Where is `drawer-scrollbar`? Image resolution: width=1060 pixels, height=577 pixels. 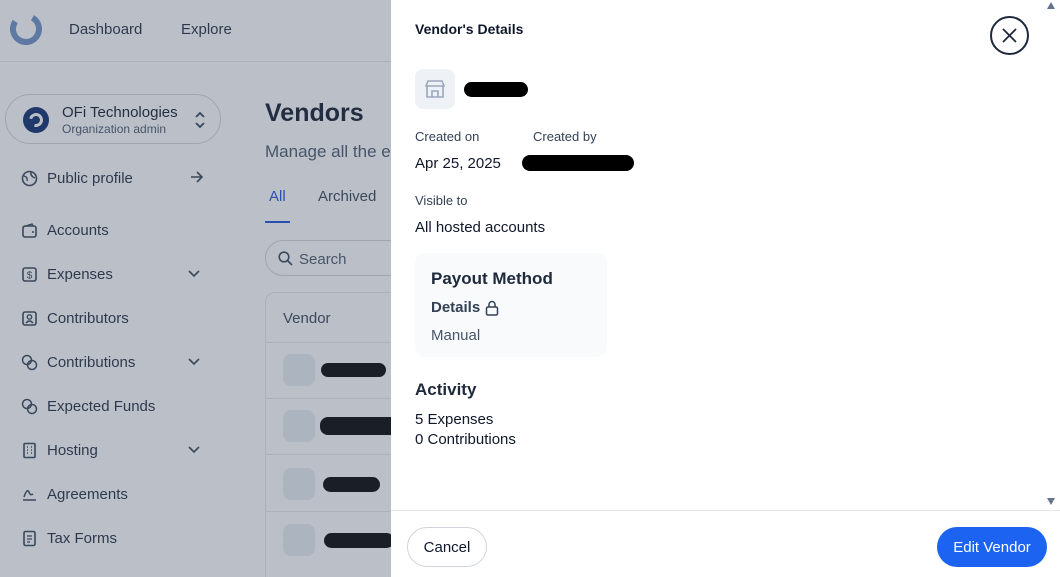 drawer-scrollbar is located at coordinates (1051, 255).